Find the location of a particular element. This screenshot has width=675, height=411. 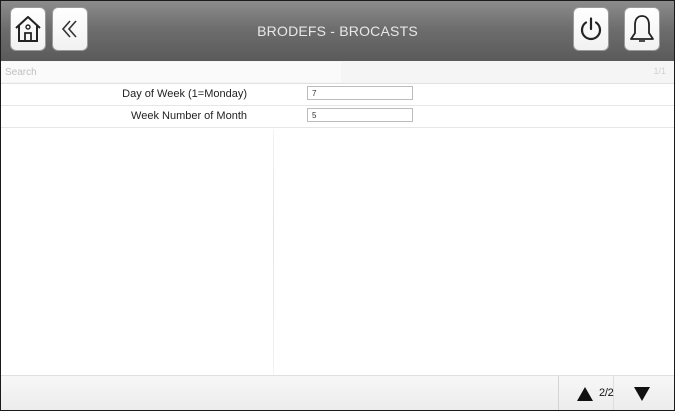

field-row-week-number: Week Number of Month is located at coordinates (337, 117).